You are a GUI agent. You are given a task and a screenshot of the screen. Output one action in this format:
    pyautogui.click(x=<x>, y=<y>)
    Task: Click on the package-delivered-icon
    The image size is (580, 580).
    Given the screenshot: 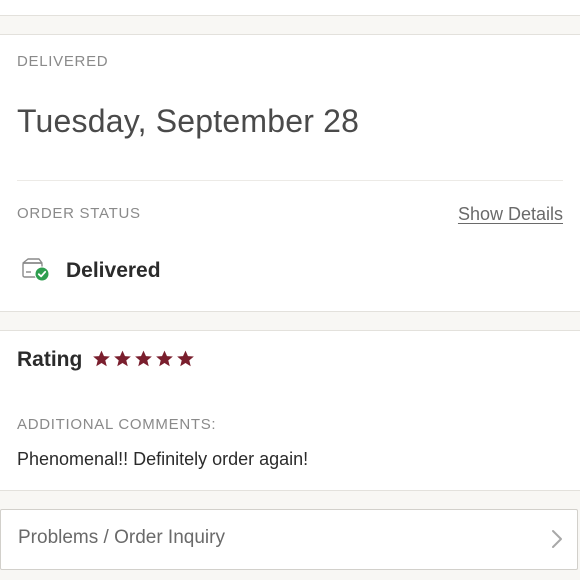 What is the action you would take?
    pyautogui.click(x=36, y=270)
    